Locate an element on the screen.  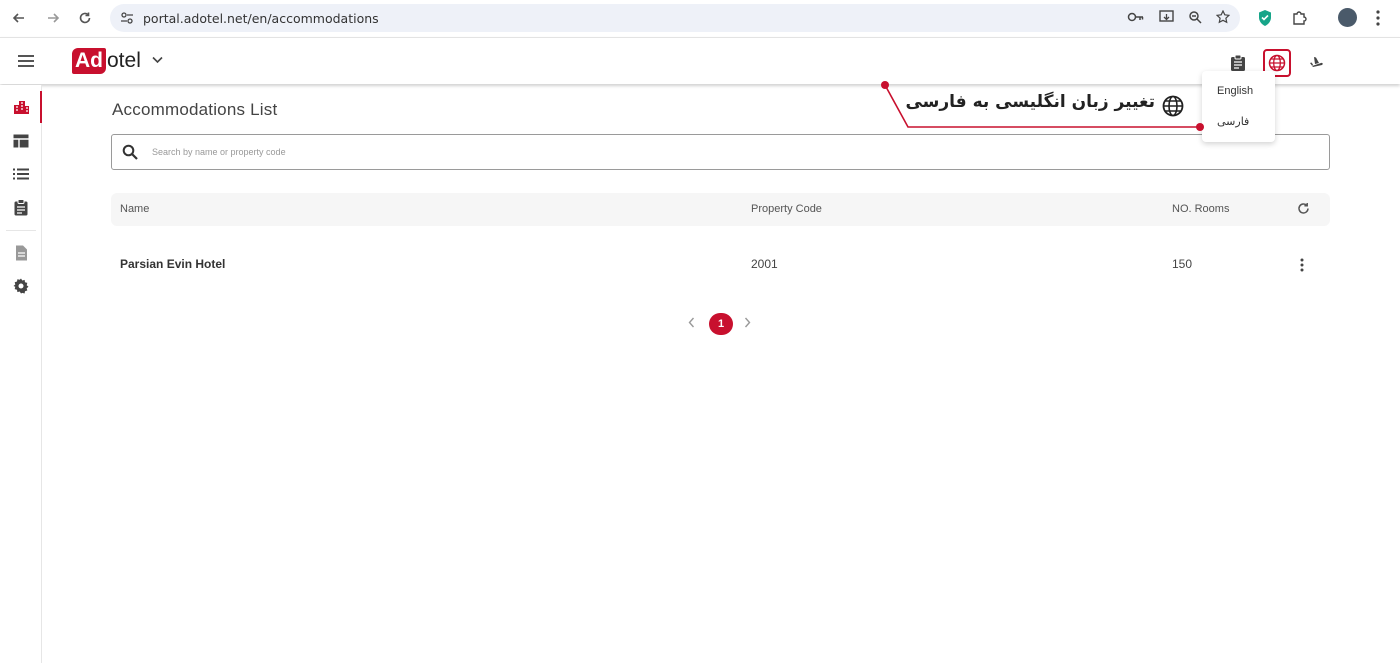
extension-shield-icon is located at coordinates (1265, 20).